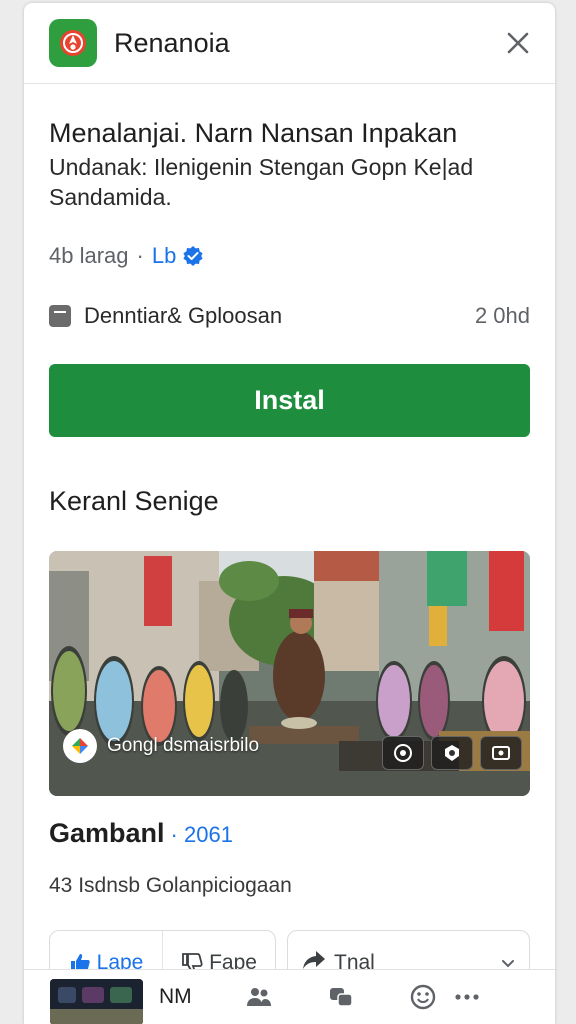 The height and width of the screenshot is (1024, 576). Describe the element at coordinates (467, 997) in the screenshot. I see `more-icon` at that location.